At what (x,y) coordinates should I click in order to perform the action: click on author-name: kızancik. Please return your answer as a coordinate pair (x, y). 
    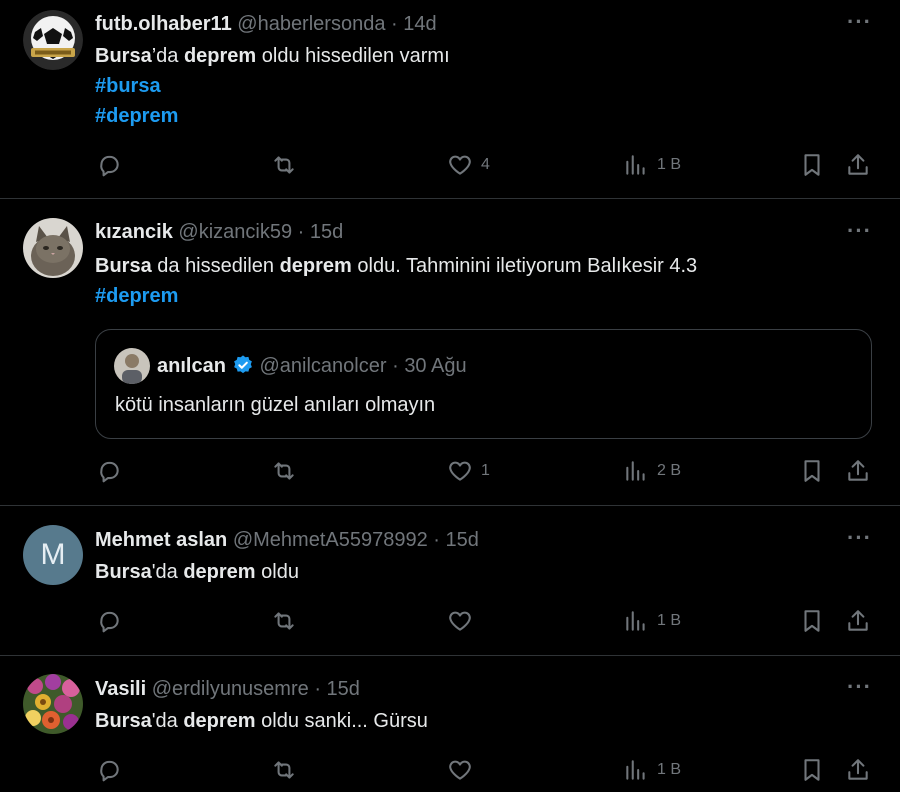
    Looking at the image, I should click on (134, 232).